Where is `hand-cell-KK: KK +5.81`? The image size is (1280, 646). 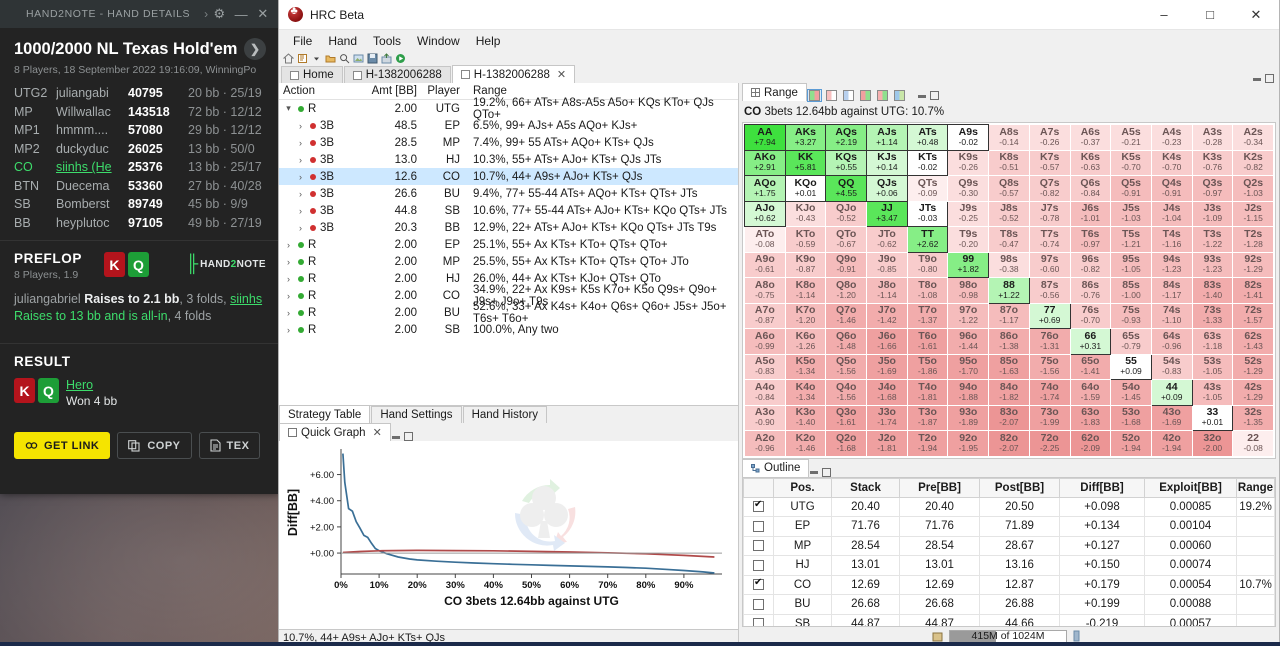
hand-cell-KK: KK +5.81 is located at coordinates (805, 162).